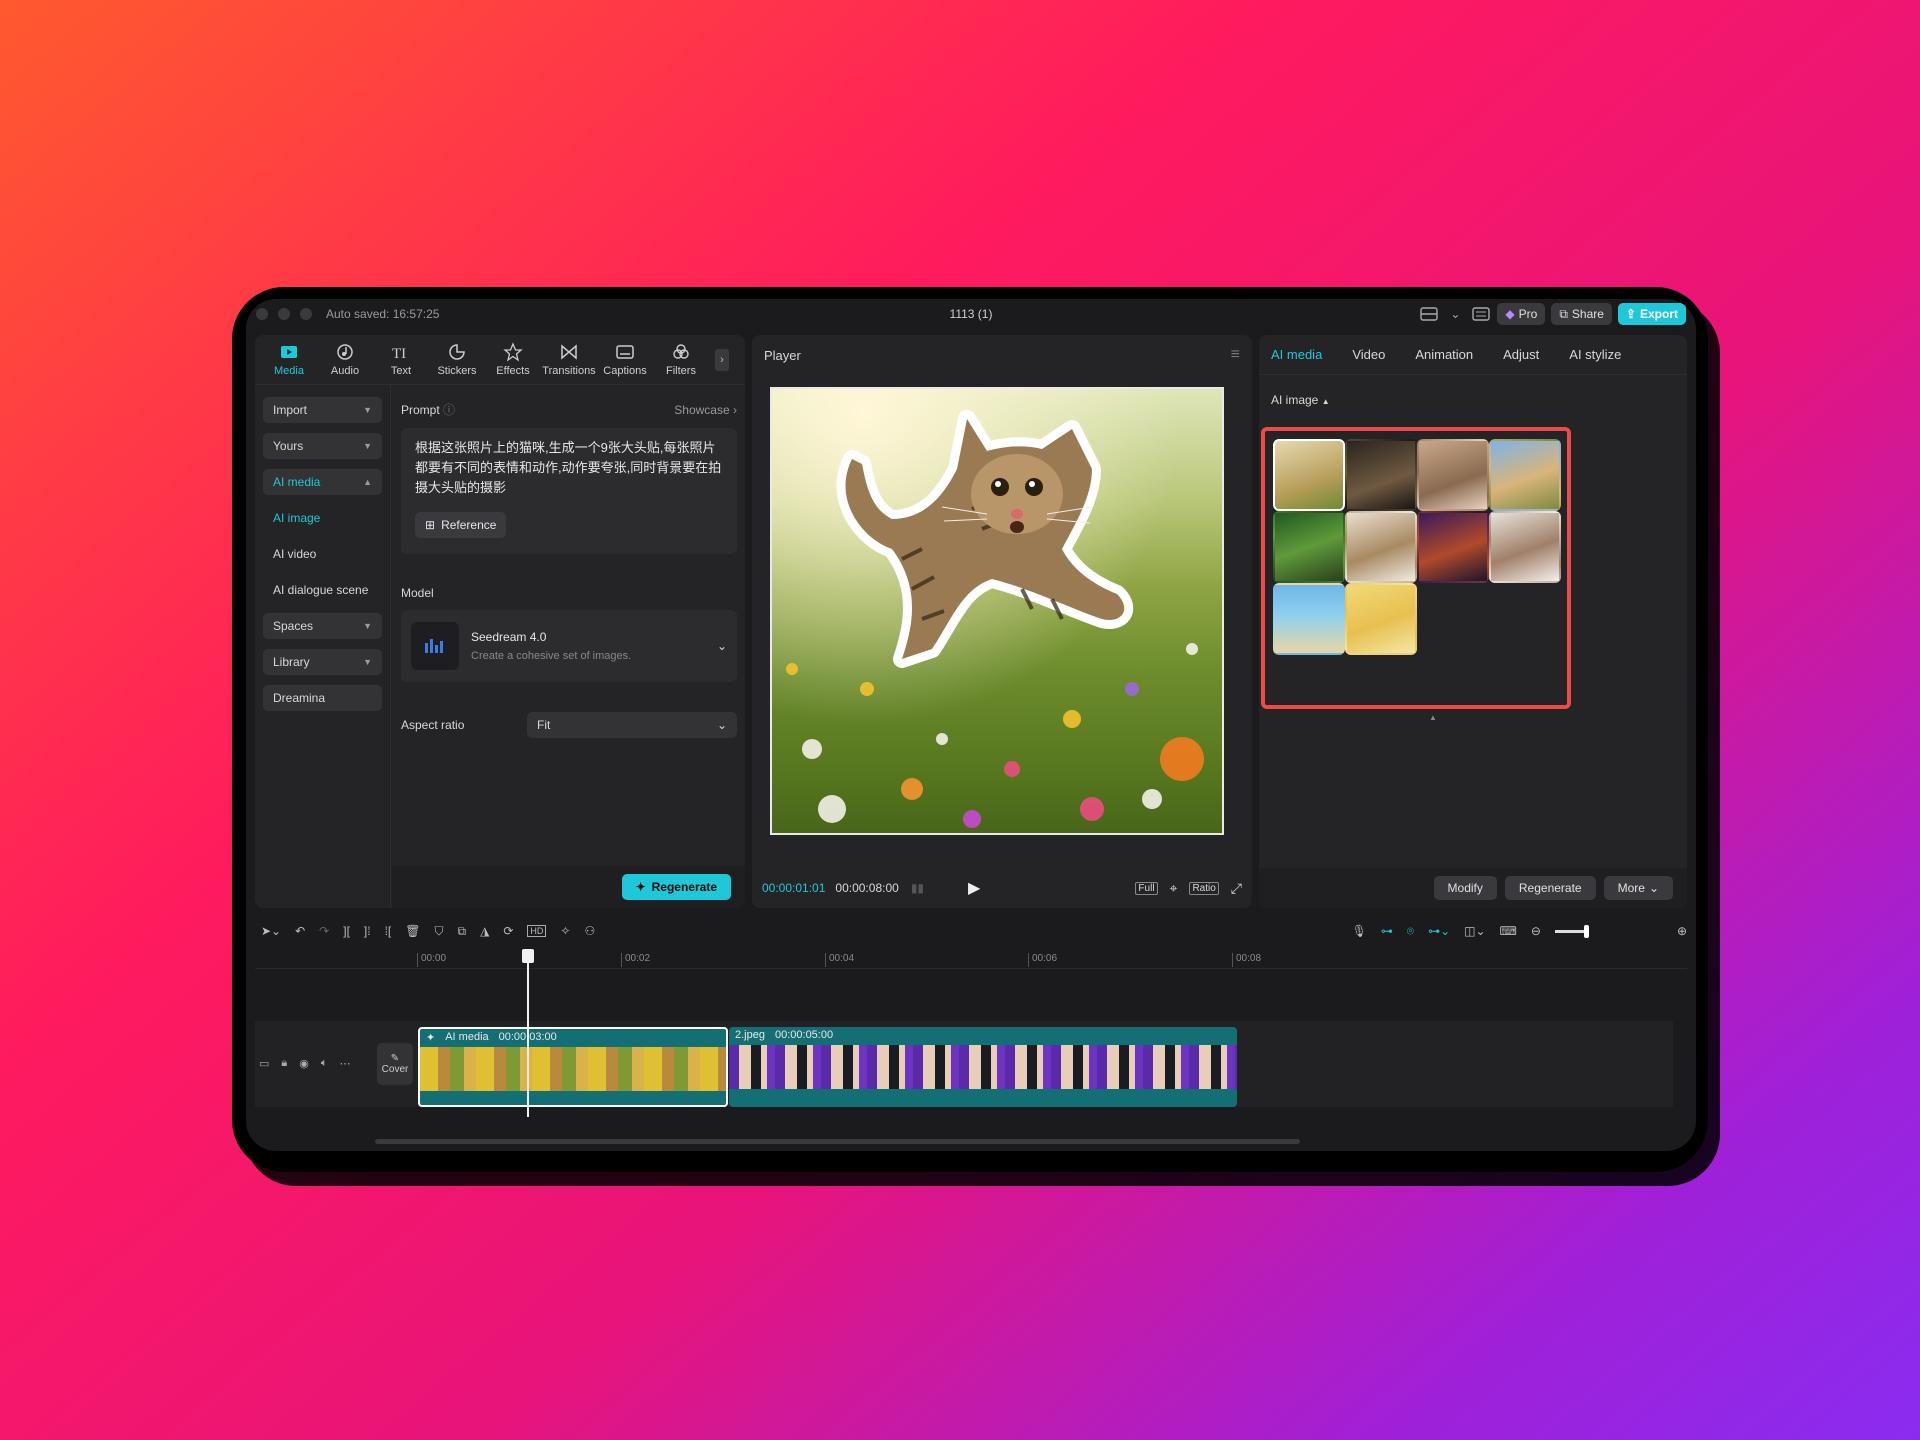 This screenshot has width=1920, height=1440. I want to click on clip-2-jpeg: 2.jpeg 00:00:05:00, so click(983, 1067).